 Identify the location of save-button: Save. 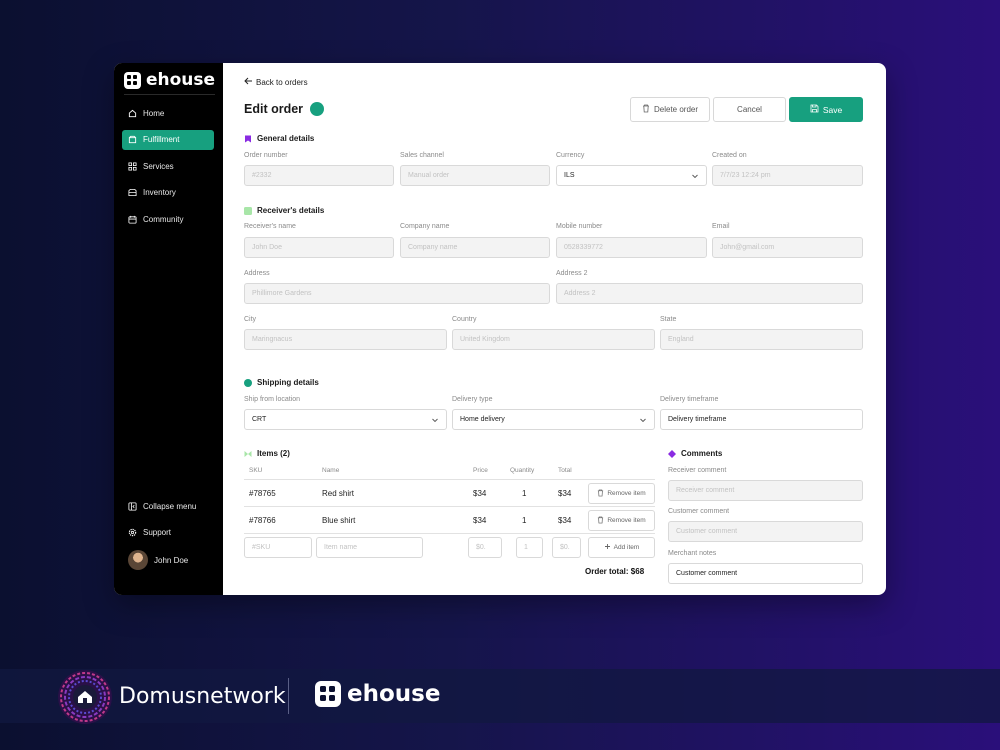
(826, 109).